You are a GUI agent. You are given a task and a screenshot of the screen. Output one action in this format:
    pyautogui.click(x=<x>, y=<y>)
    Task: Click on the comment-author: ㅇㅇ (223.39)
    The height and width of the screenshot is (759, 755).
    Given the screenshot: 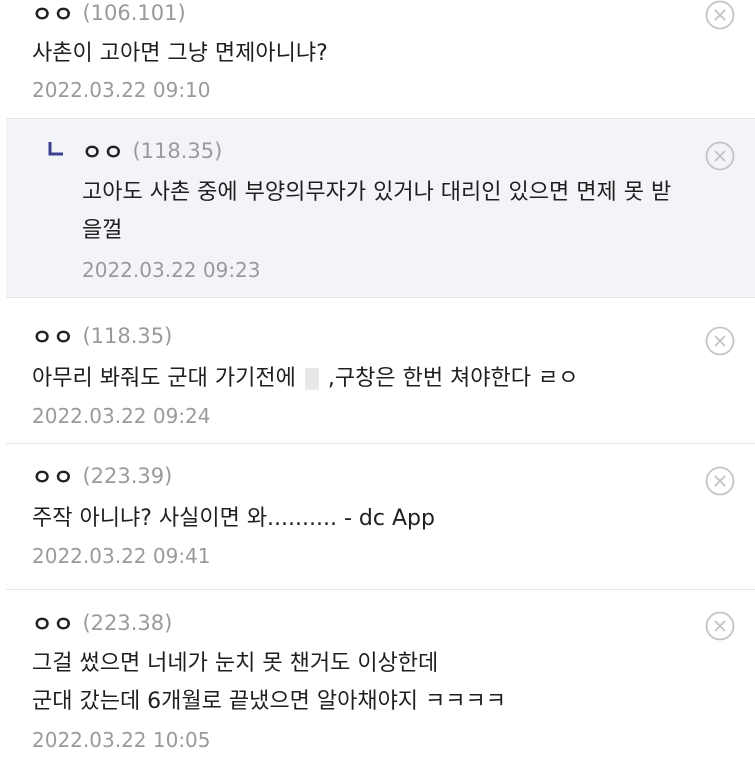 What is the action you would take?
    pyautogui.click(x=102, y=476)
    